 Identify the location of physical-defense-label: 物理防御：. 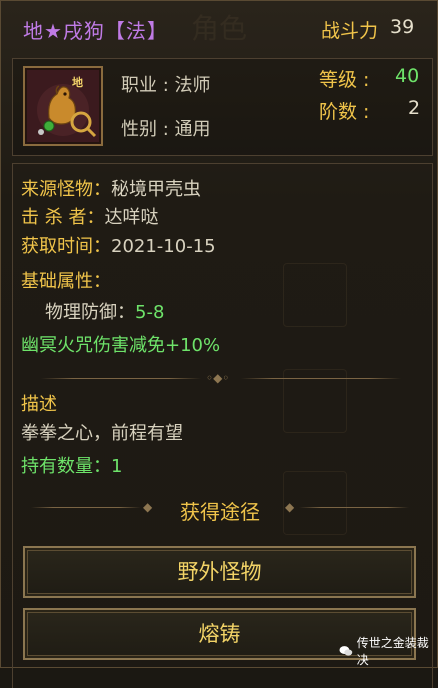
(90, 312).